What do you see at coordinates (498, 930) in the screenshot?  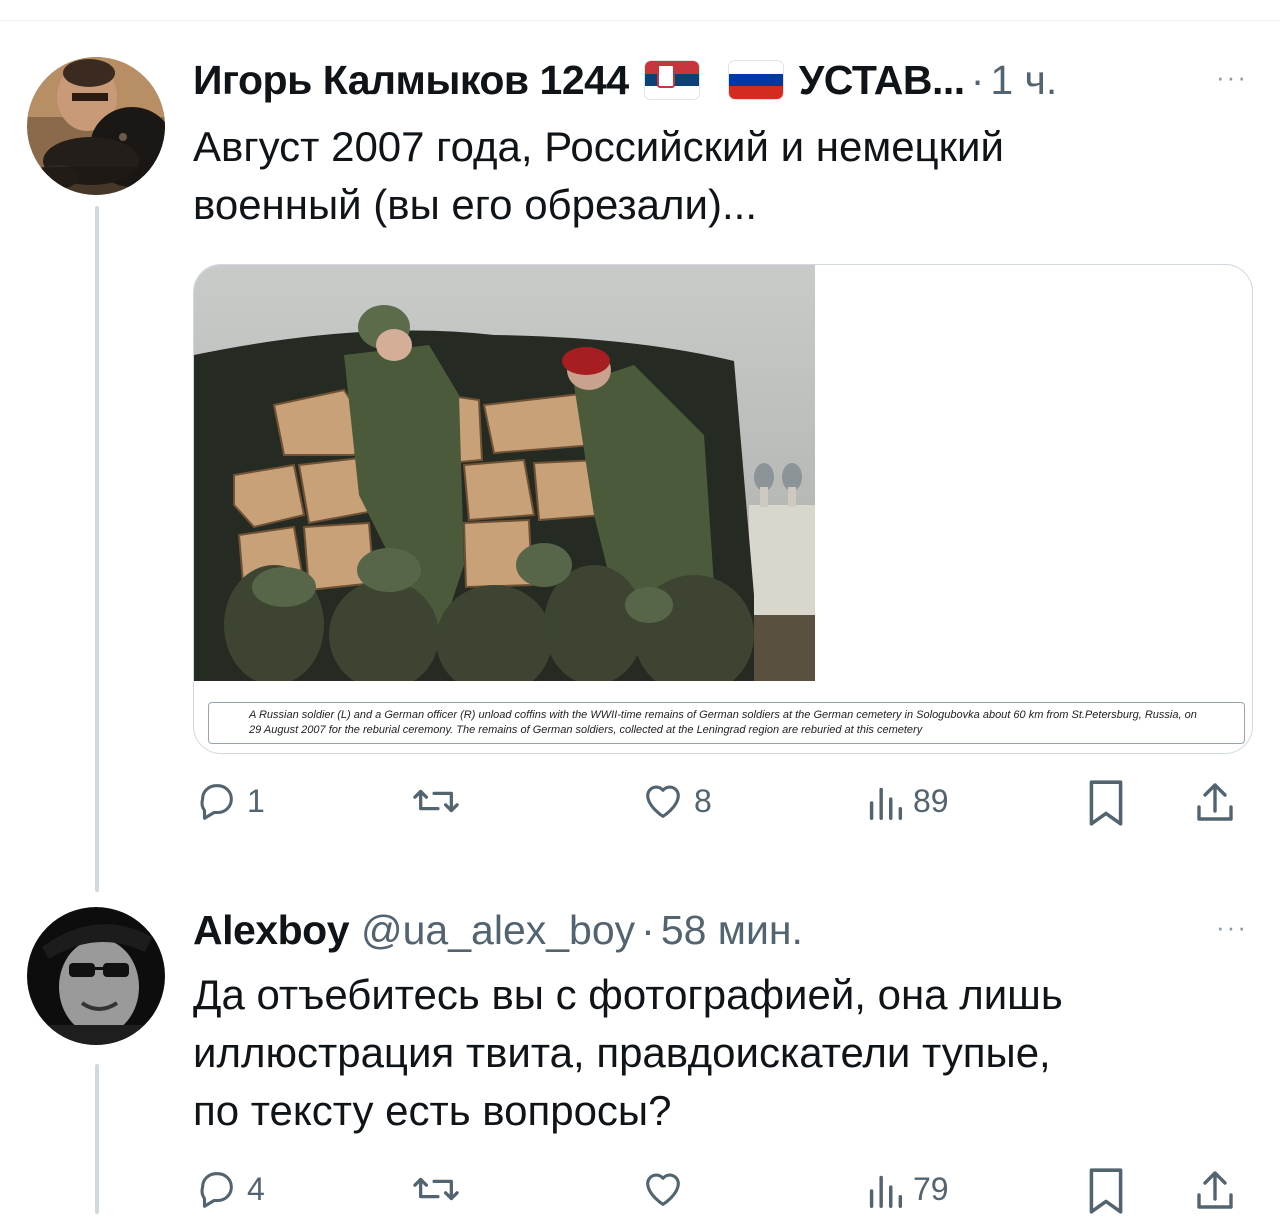 I see `author-handle: @ua_alex_boy` at bounding box center [498, 930].